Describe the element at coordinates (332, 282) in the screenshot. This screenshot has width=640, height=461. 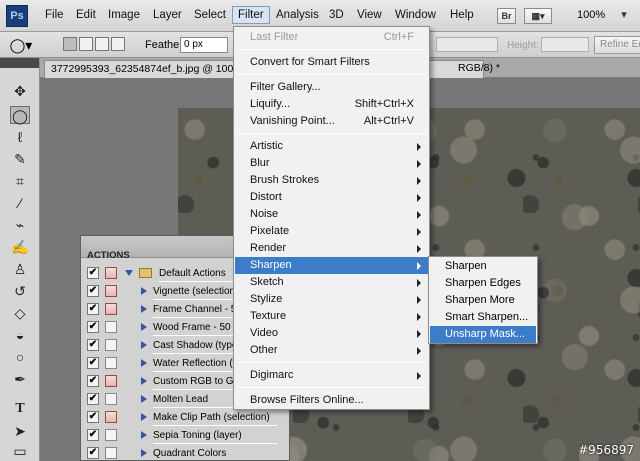
I see `menu-sketch: Sketch` at that location.